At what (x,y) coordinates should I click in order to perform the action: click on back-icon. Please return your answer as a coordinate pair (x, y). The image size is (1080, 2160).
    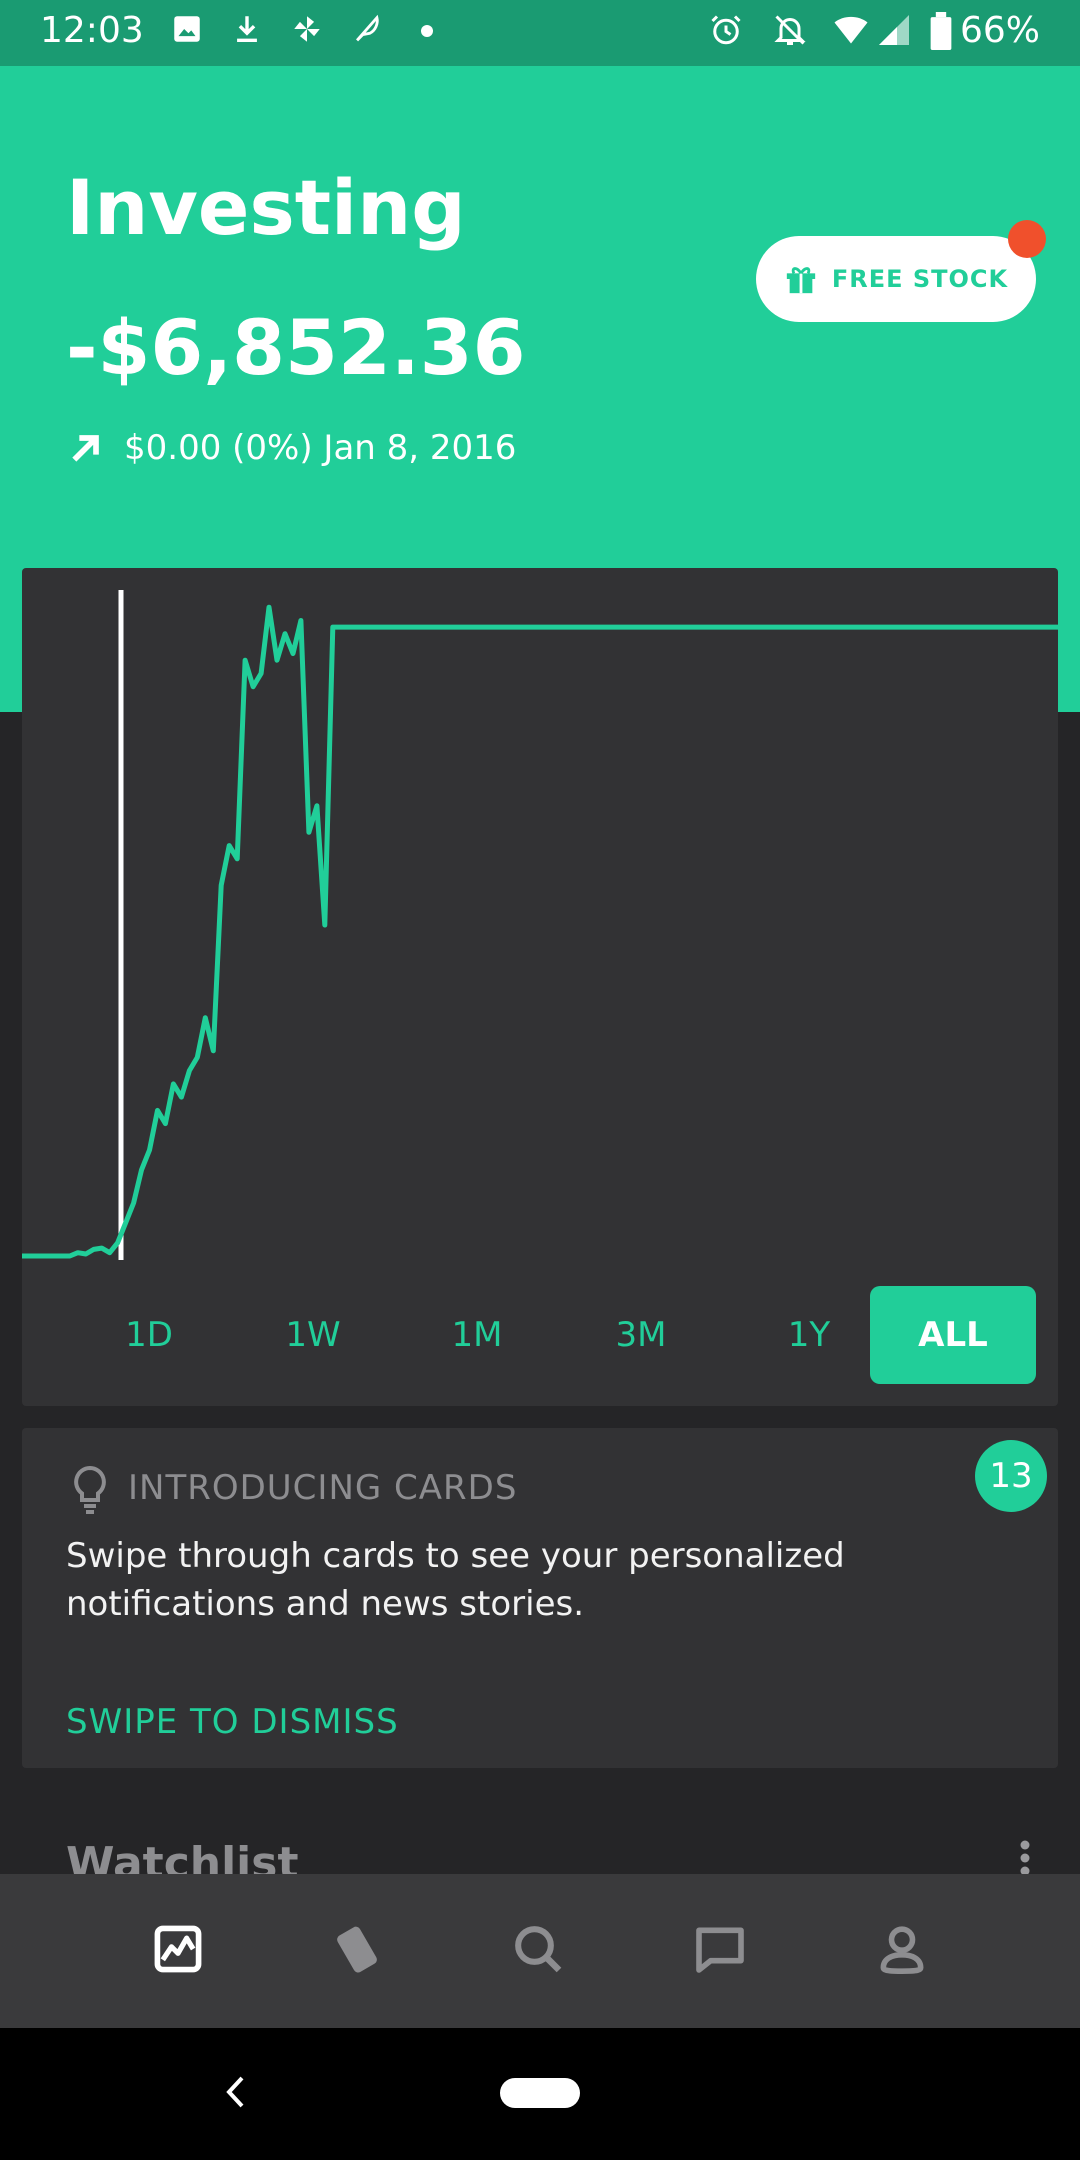
    Looking at the image, I should click on (235, 2092).